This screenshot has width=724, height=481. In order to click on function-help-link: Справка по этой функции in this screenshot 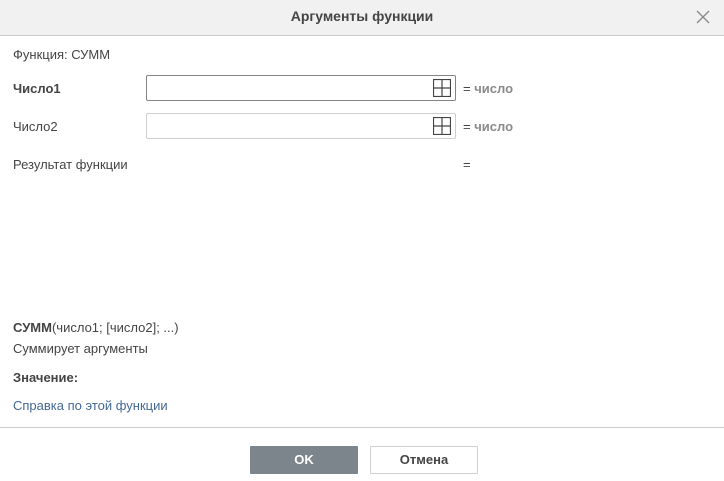, I will do `click(90, 405)`.